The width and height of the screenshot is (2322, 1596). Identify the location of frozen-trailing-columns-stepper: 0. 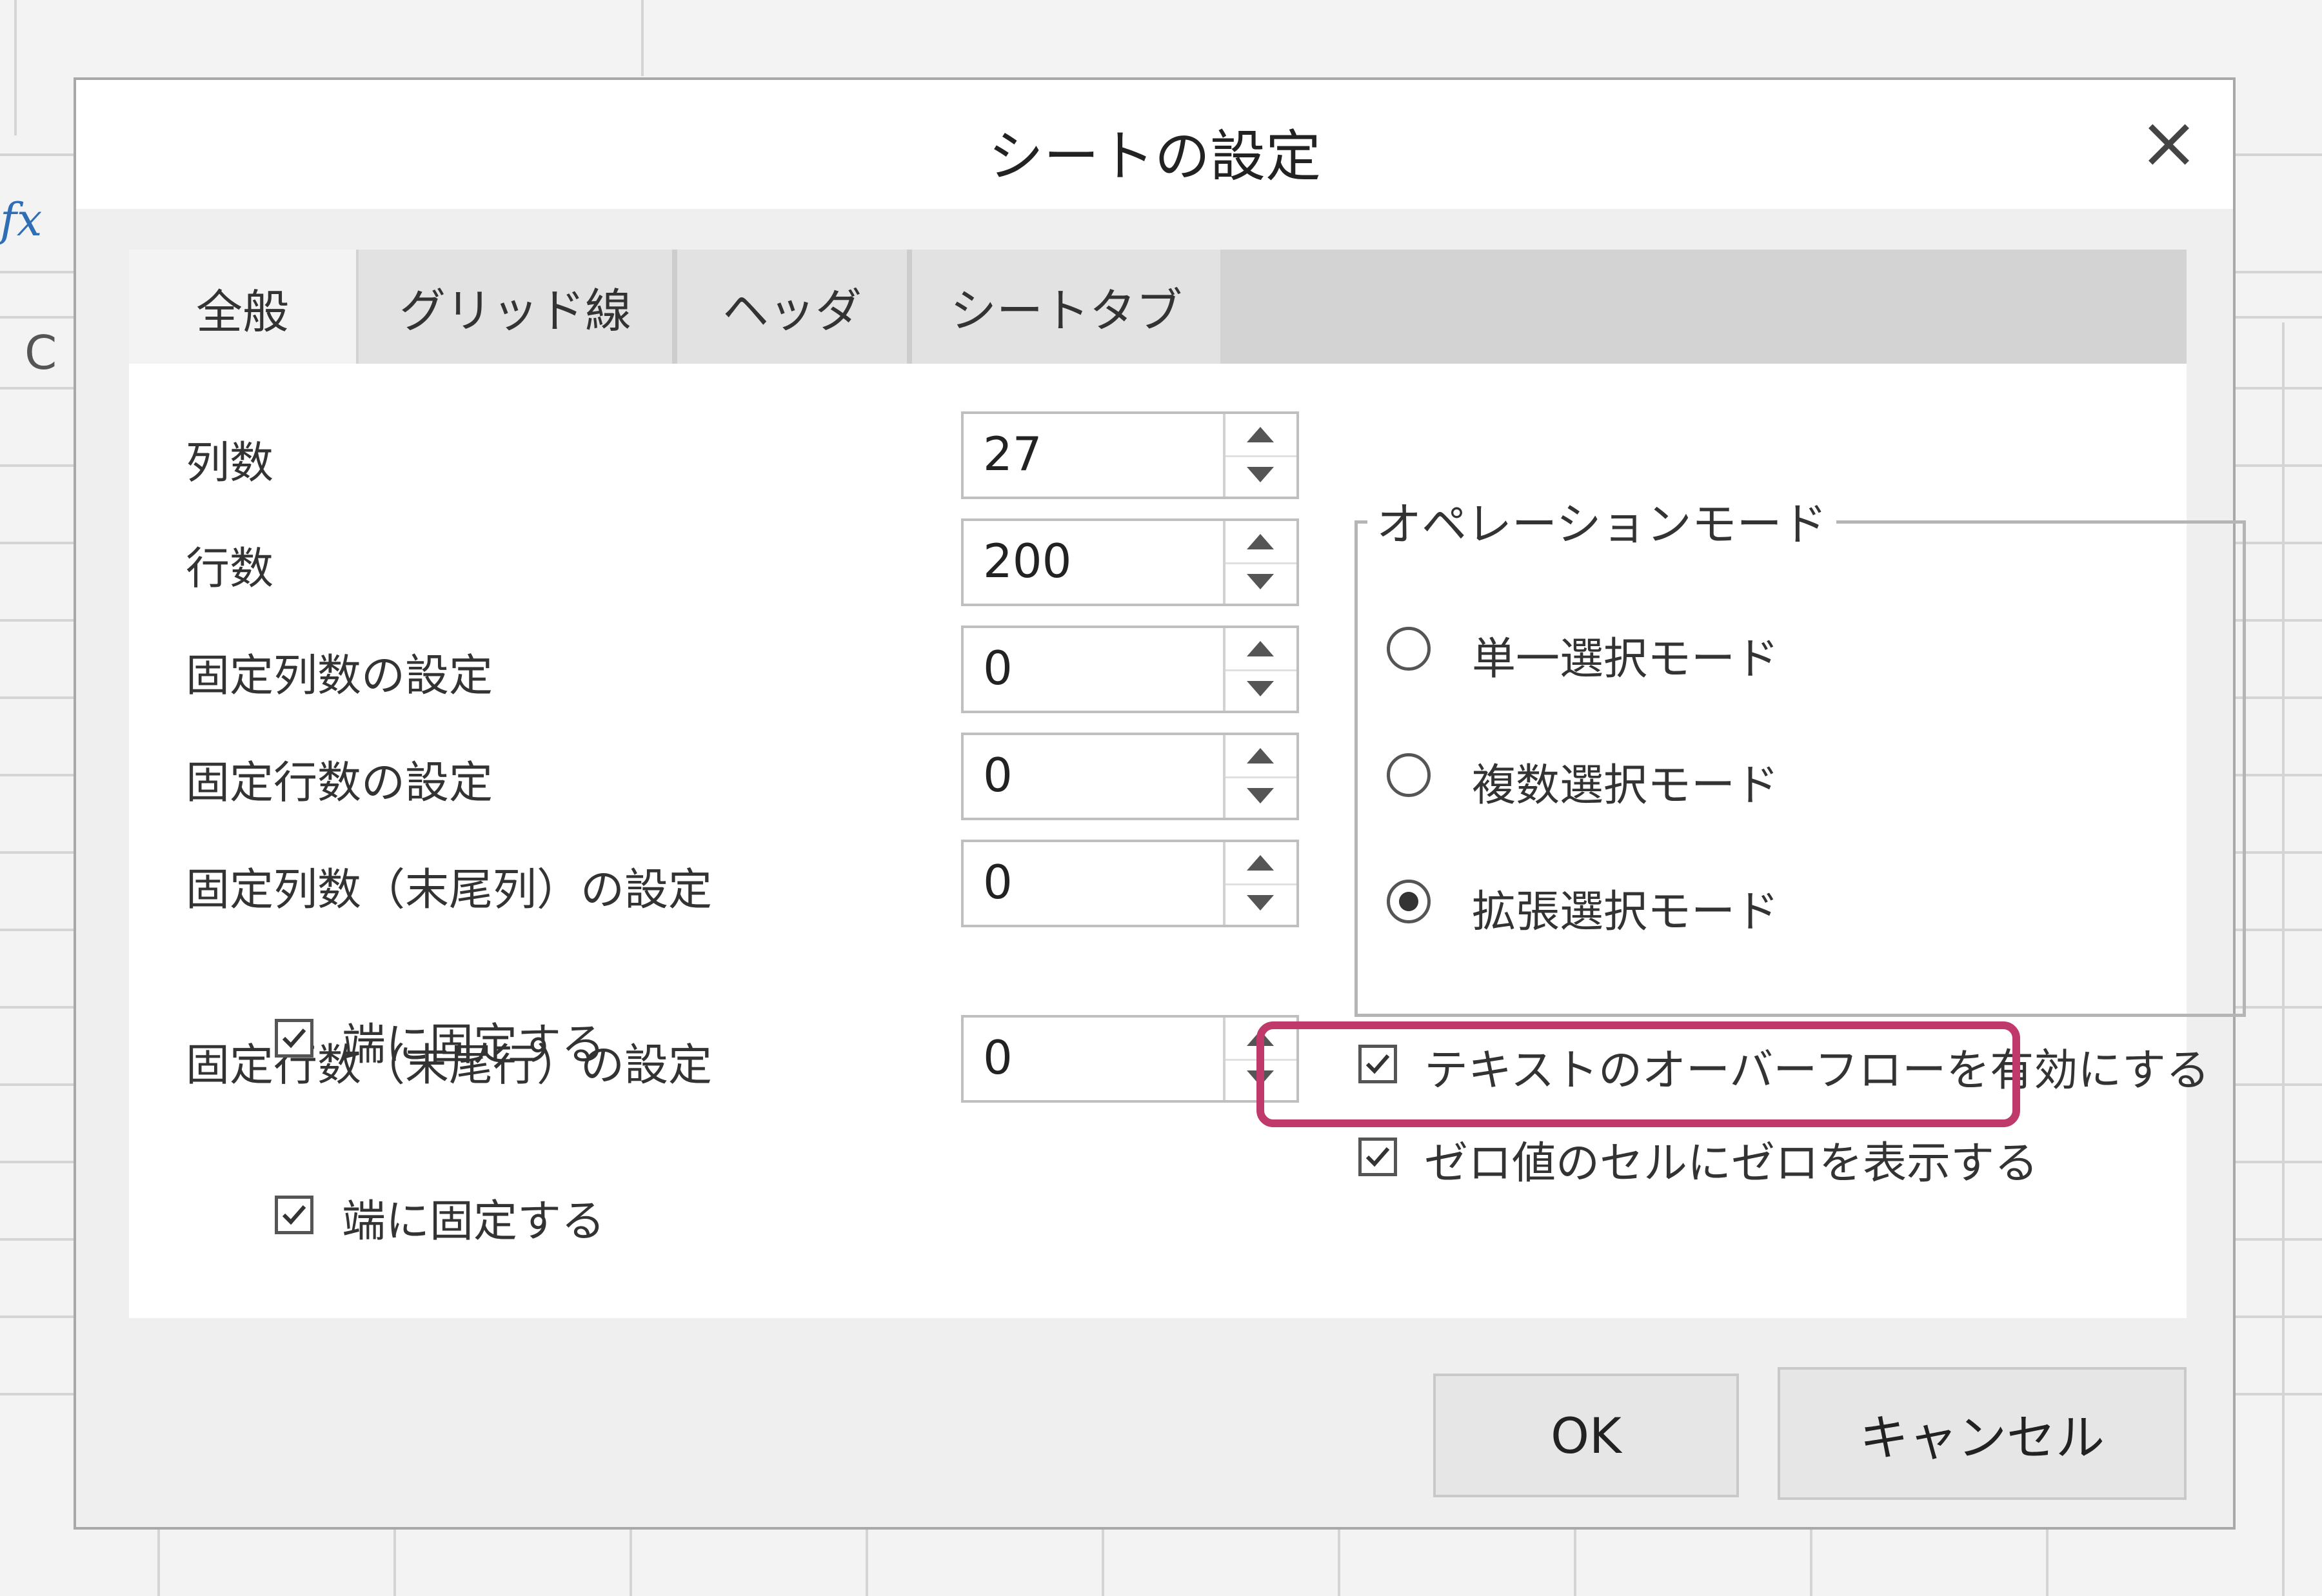
(1130, 884).